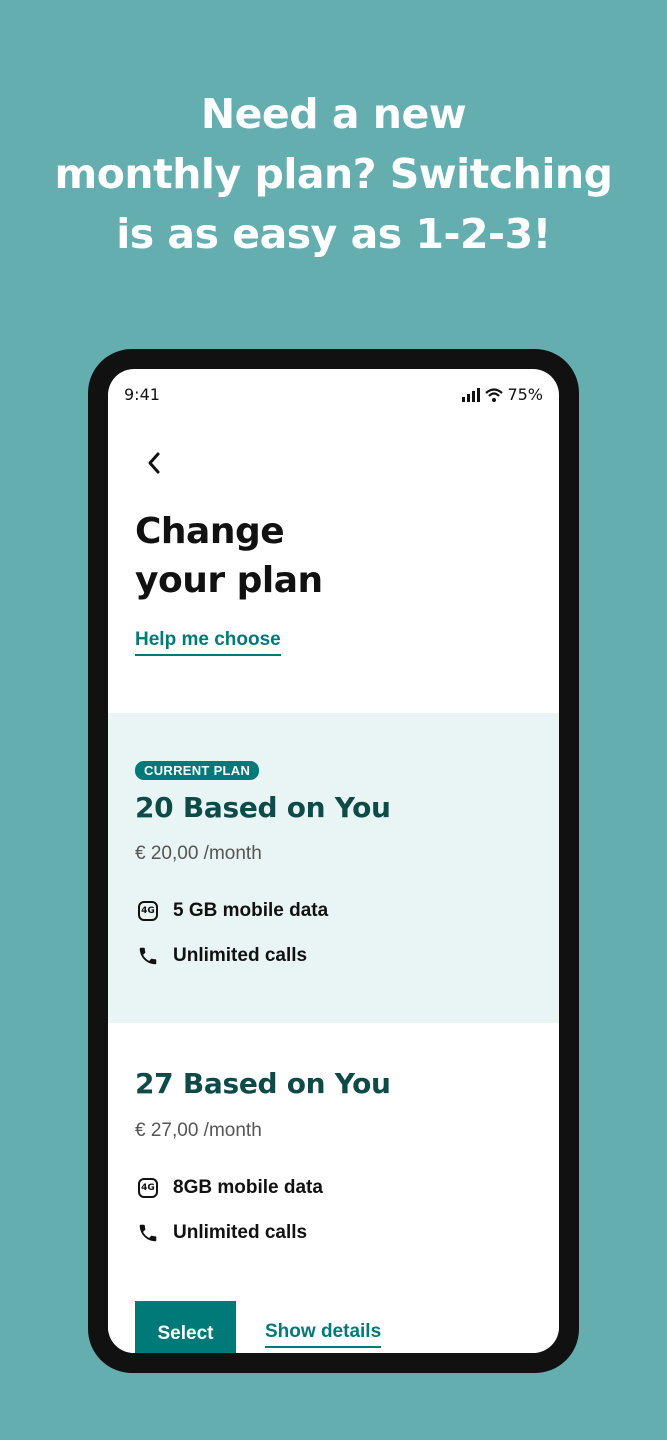 The width and height of the screenshot is (667, 1440). I want to click on feature-data: 4G 8GB mobile data, so click(229, 1188).